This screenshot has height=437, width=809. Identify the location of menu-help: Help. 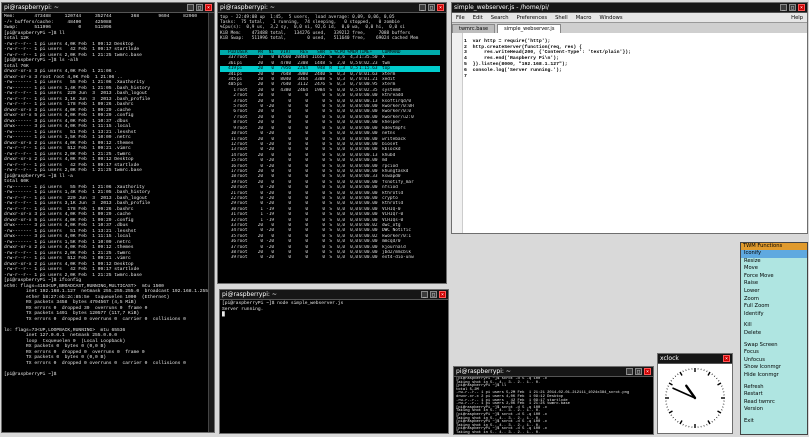
(797, 18).